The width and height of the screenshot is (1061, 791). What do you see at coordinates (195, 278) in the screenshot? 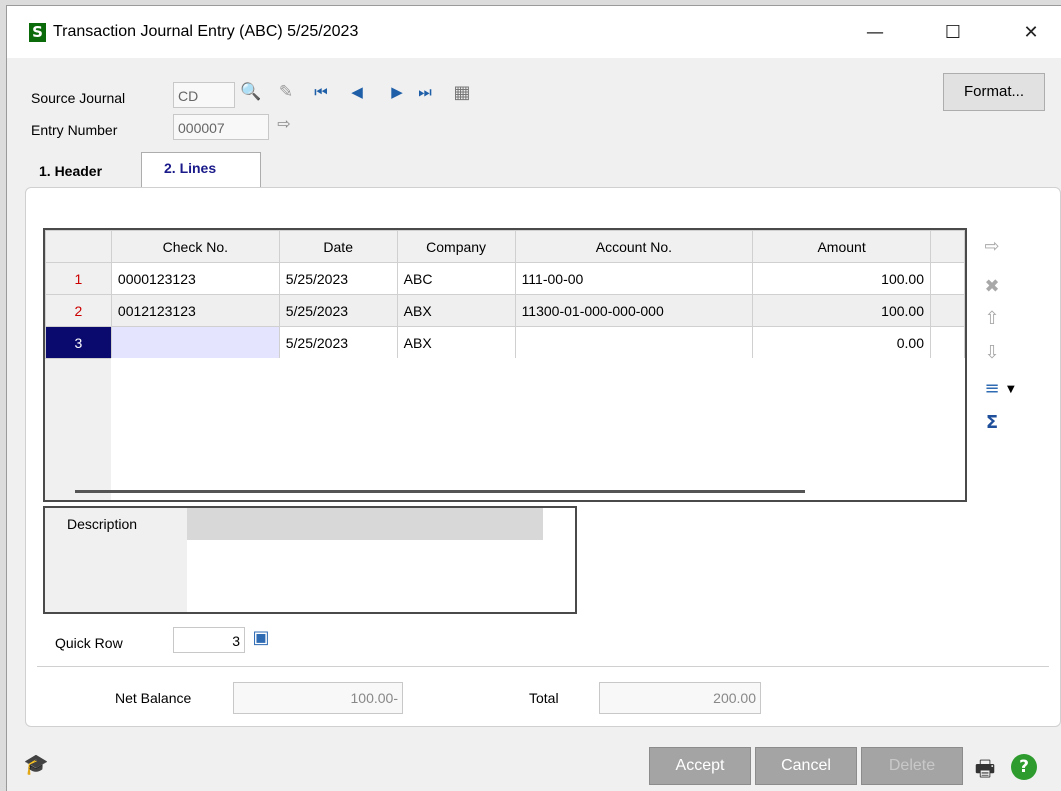
I see `cell-check-no: 0000123123` at bounding box center [195, 278].